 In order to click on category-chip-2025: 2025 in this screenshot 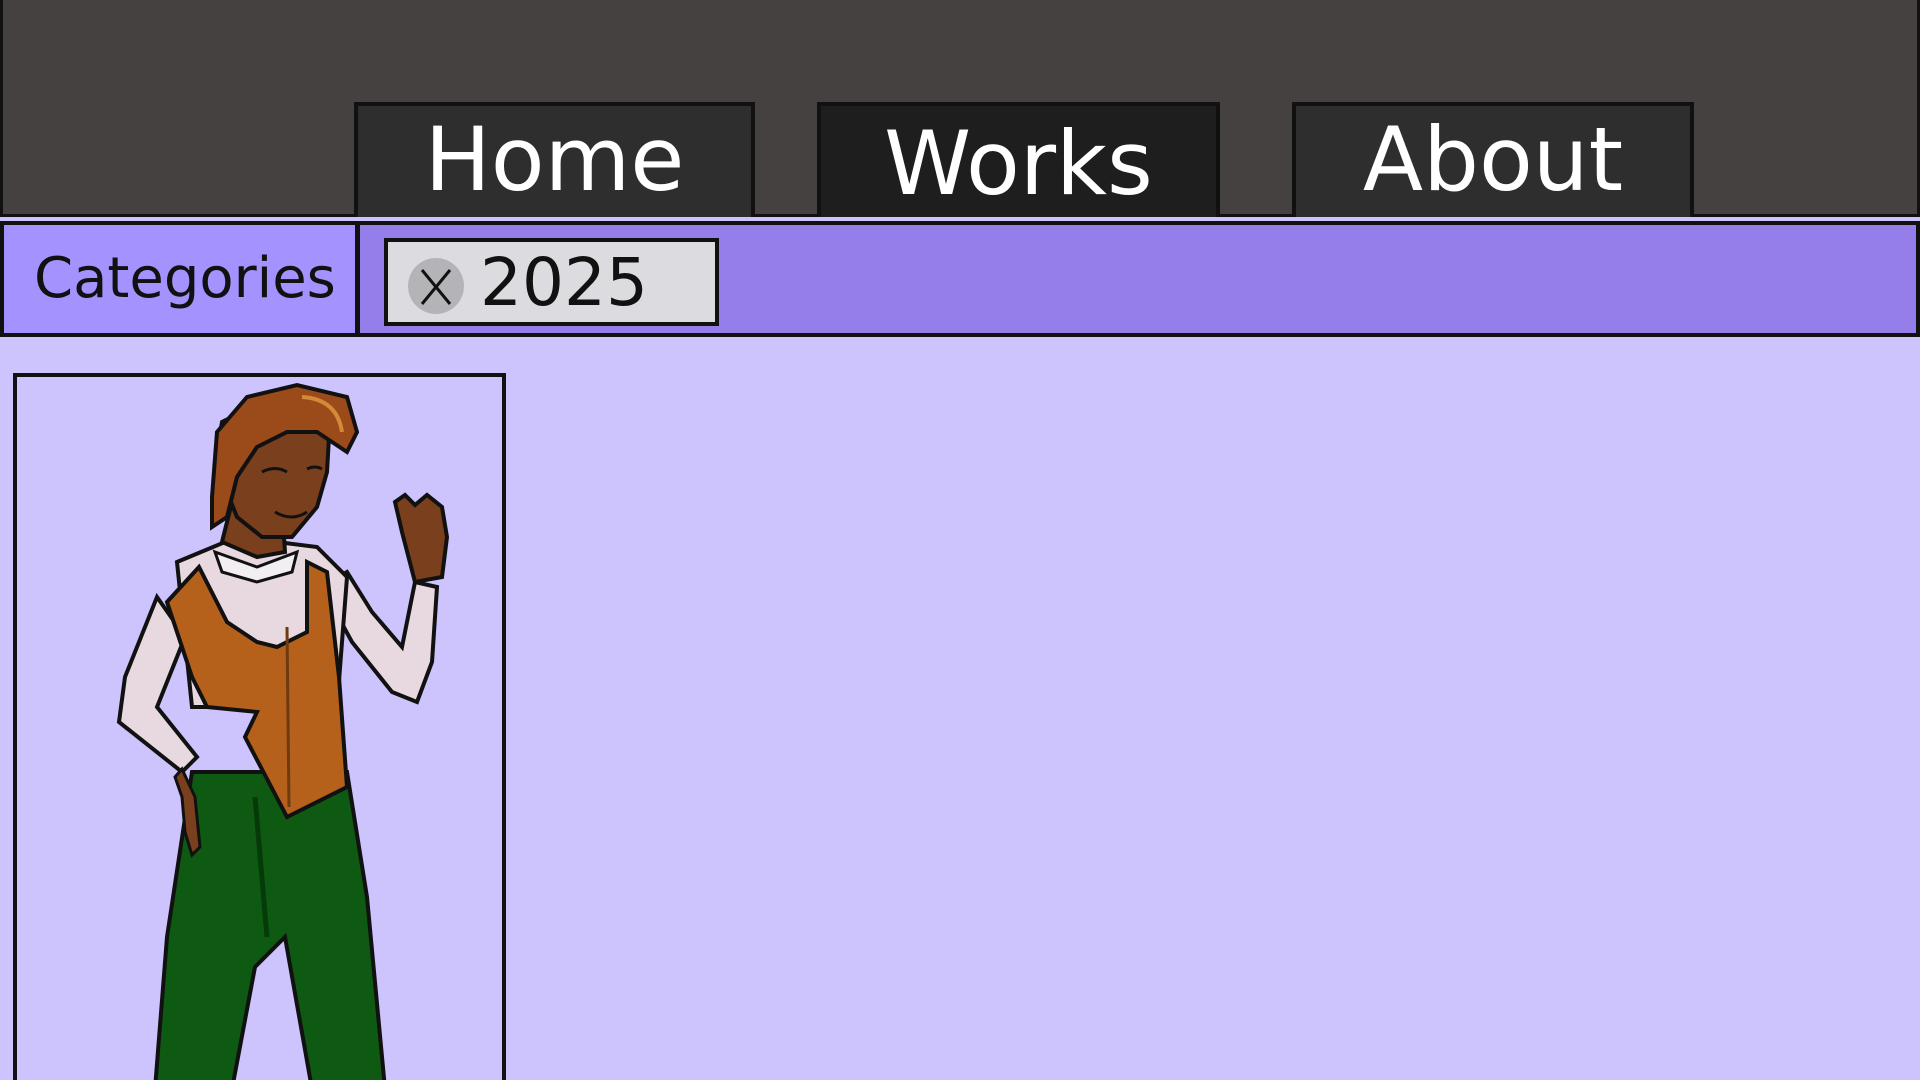, I will do `click(551, 282)`.